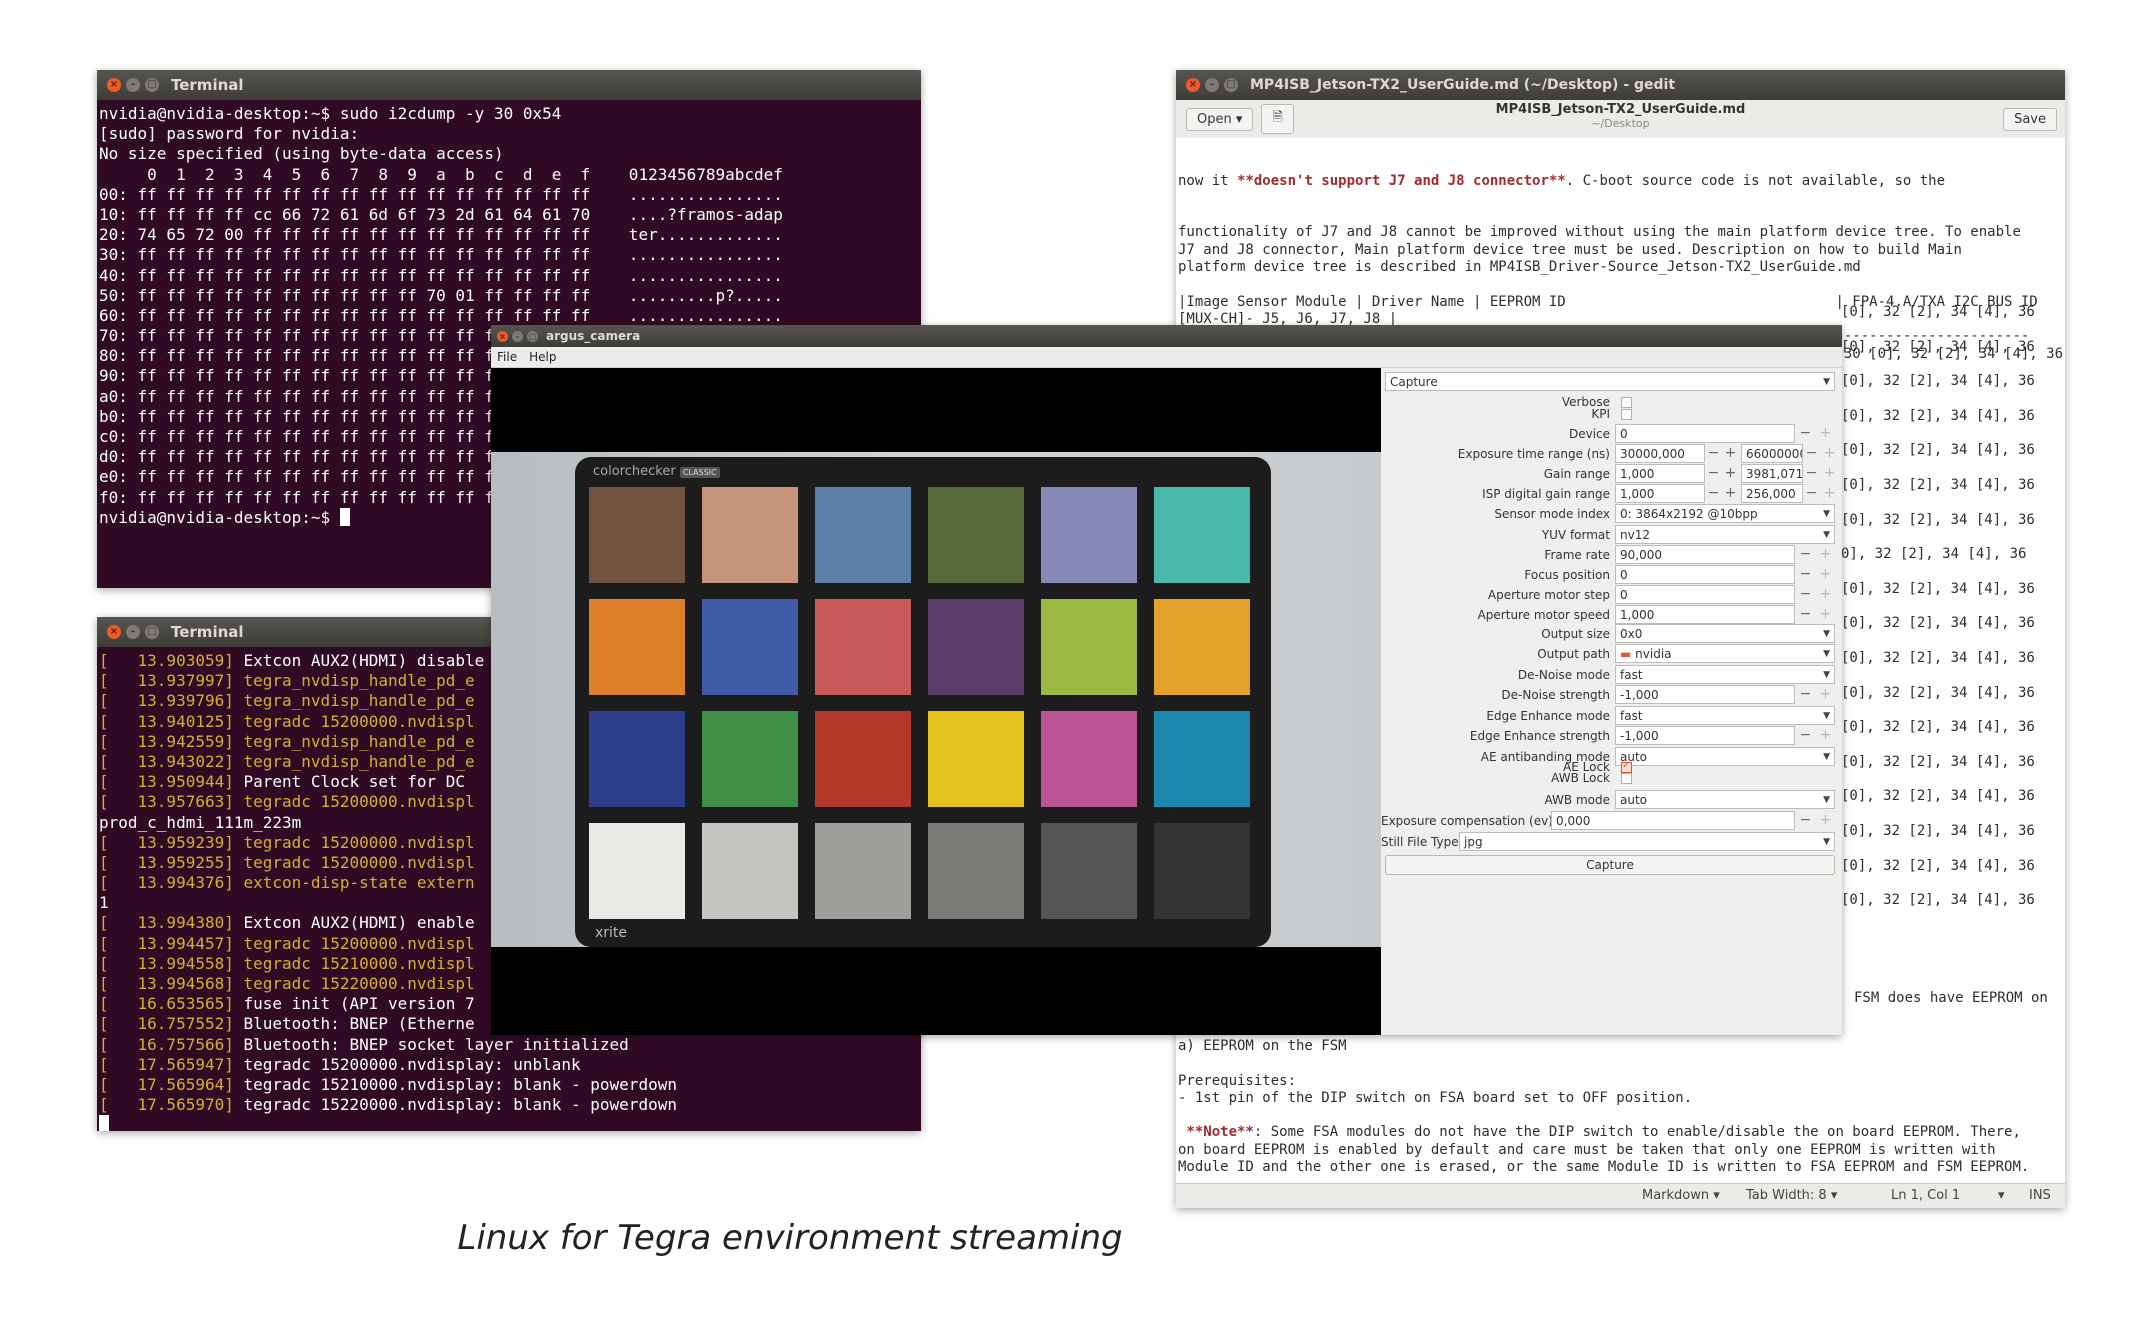 This screenshot has height=1322, width=2136. Describe the element at coordinates (2040, 1195) in the screenshot. I see `insert-mode: INS` at that location.